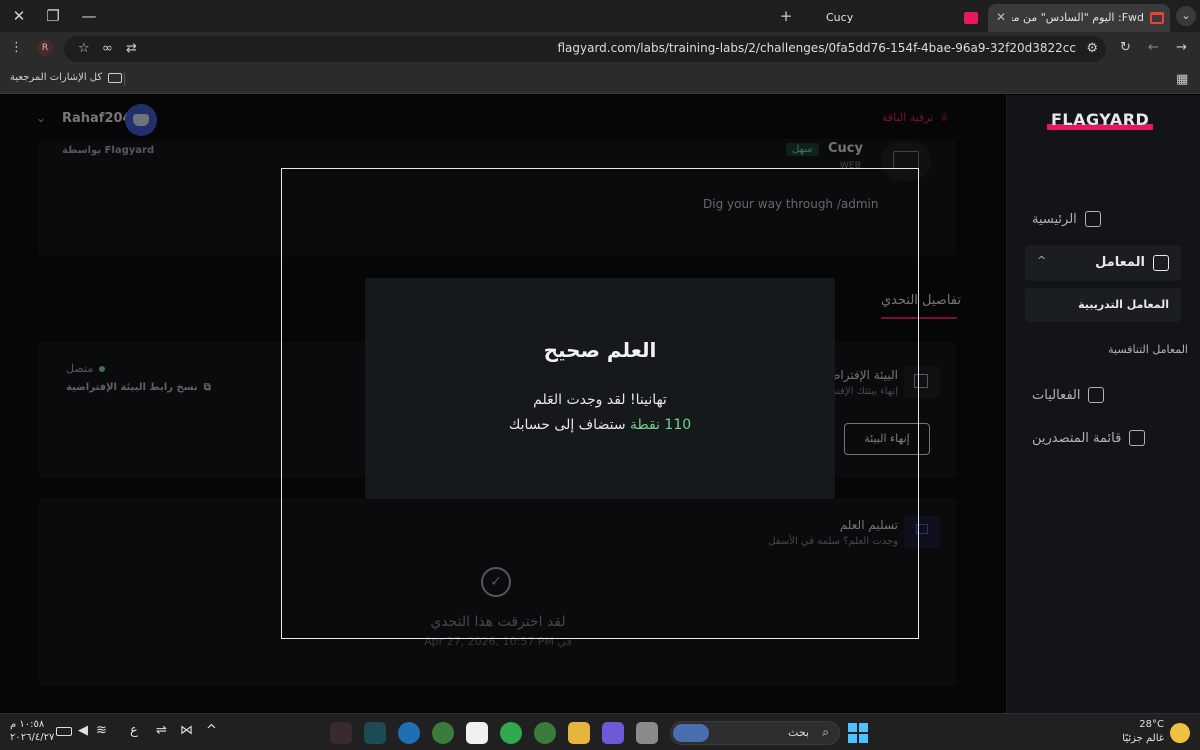 Image resolution: width=1200 pixels, height=750 pixels. Describe the element at coordinates (971, 18) in the screenshot. I see `flagyard-favicon-icon` at that location.